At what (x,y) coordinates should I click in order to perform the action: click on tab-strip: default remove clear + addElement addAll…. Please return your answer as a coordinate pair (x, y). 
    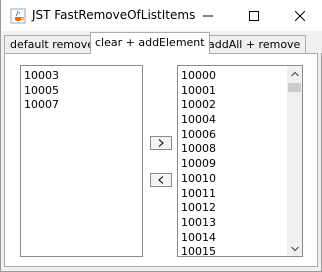
    Looking at the image, I should click on (161, 42).